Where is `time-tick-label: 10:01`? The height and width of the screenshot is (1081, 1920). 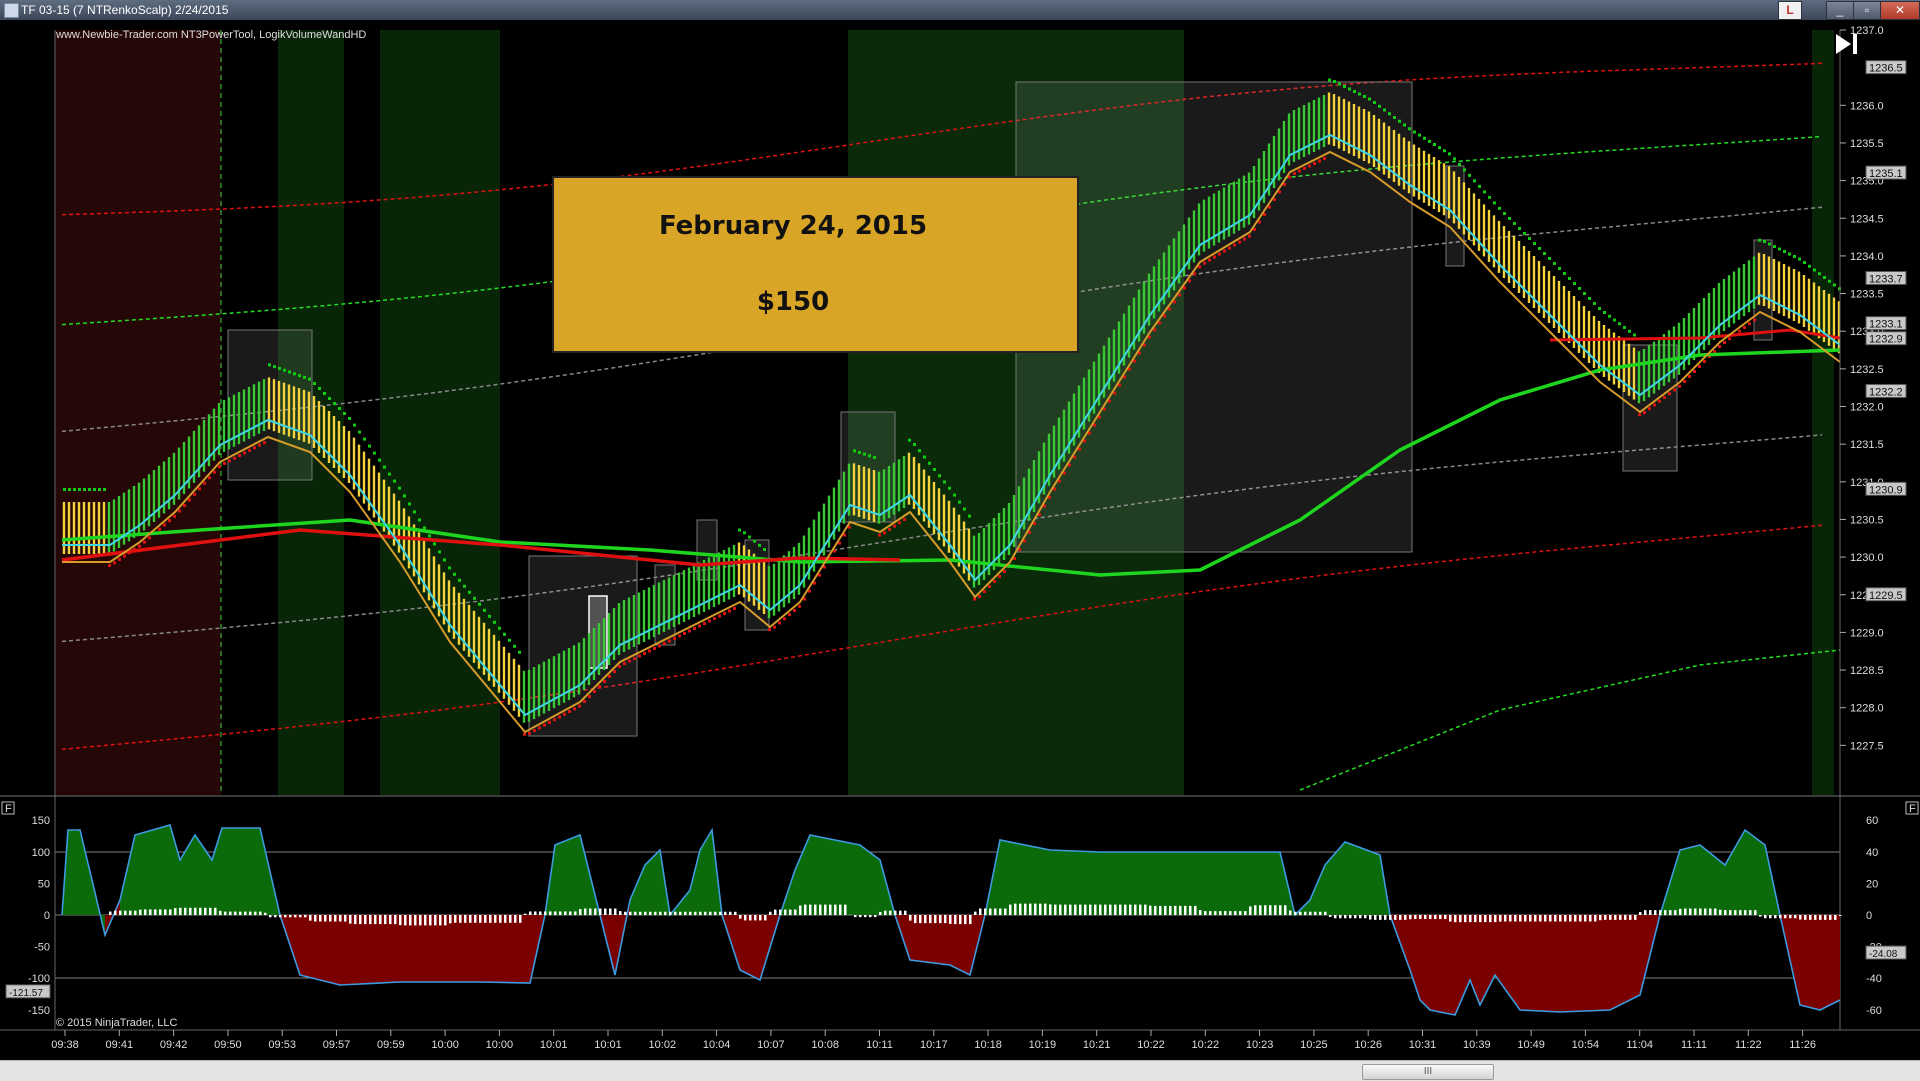
time-tick-label: 10:01 is located at coordinates (608, 1045).